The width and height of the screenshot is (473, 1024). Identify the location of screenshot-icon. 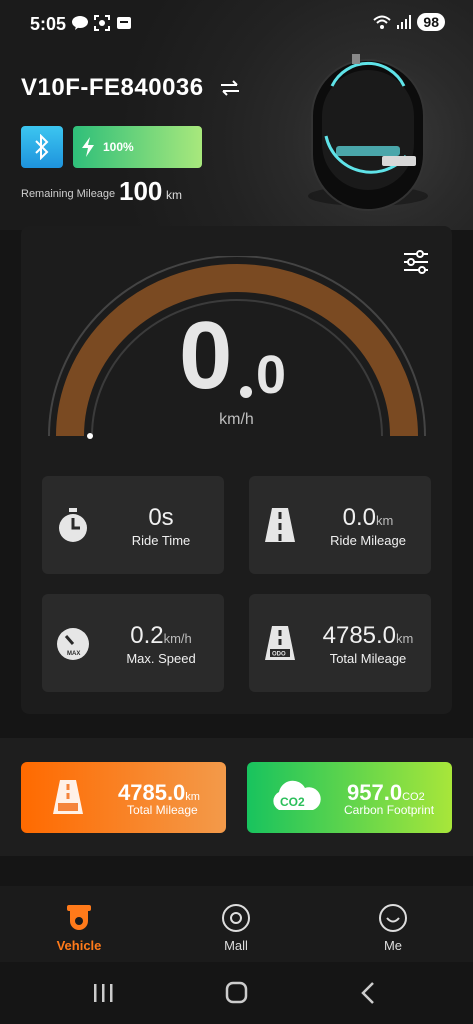
(102, 23).